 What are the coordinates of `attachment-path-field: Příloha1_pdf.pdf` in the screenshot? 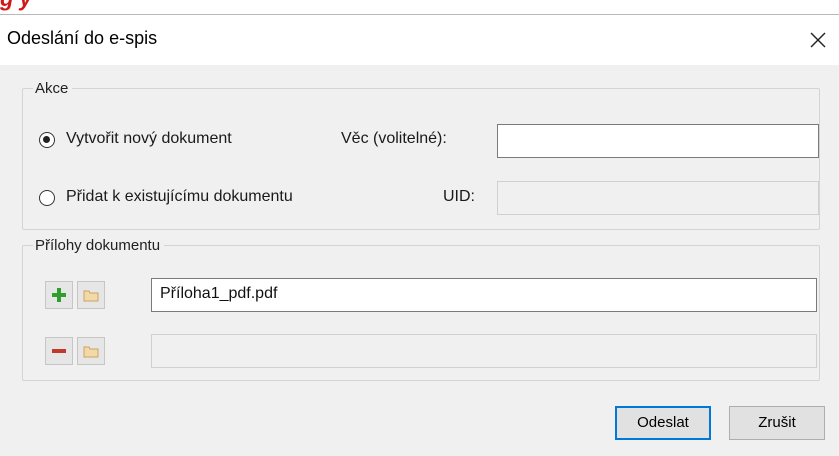 It's located at (484, 295).